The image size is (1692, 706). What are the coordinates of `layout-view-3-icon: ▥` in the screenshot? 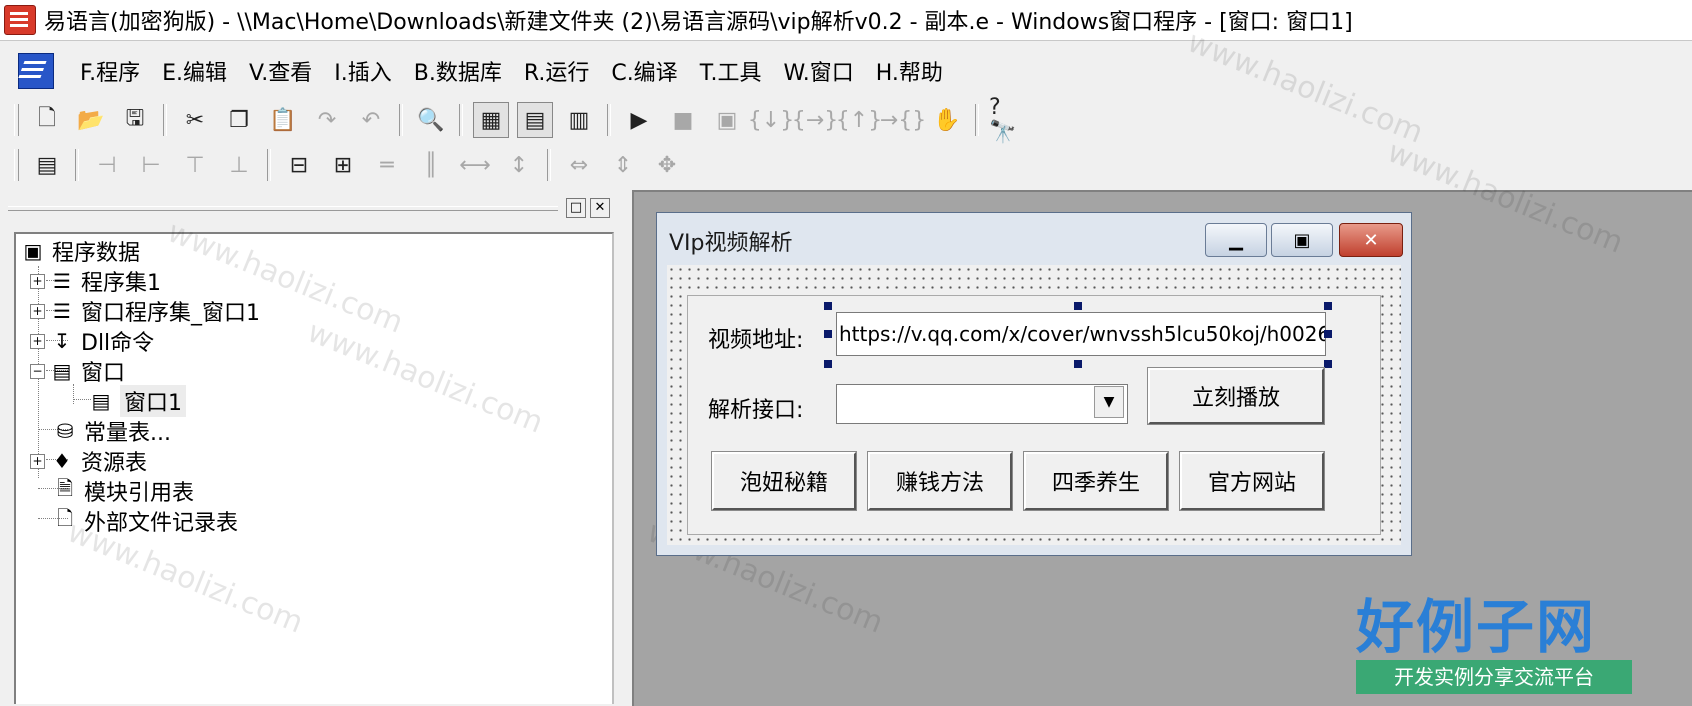 It's located at (579, 120).